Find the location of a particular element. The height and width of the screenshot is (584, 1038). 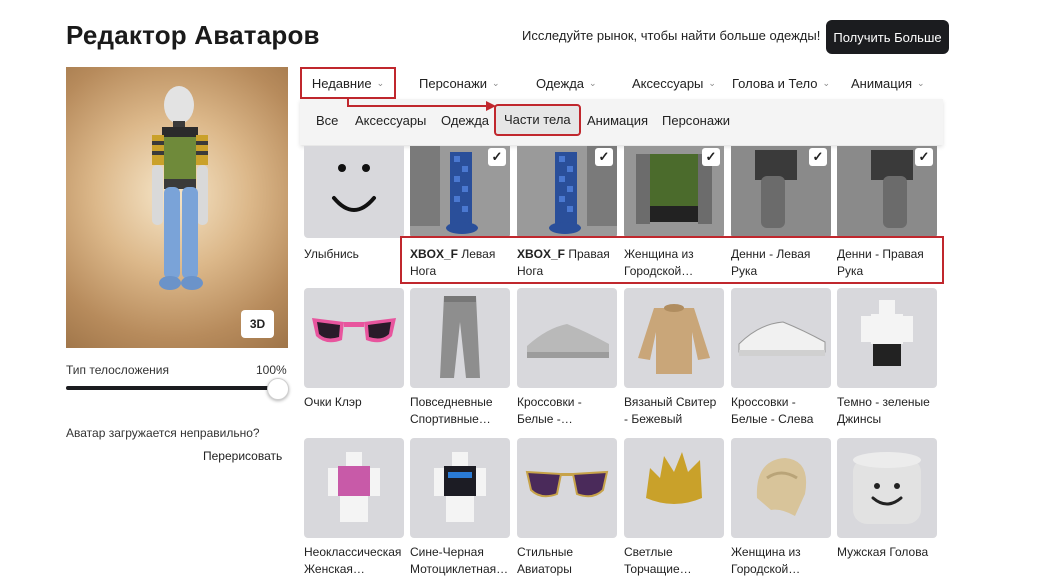

item-name: Улыбнись is located at coordinates (356, 254).